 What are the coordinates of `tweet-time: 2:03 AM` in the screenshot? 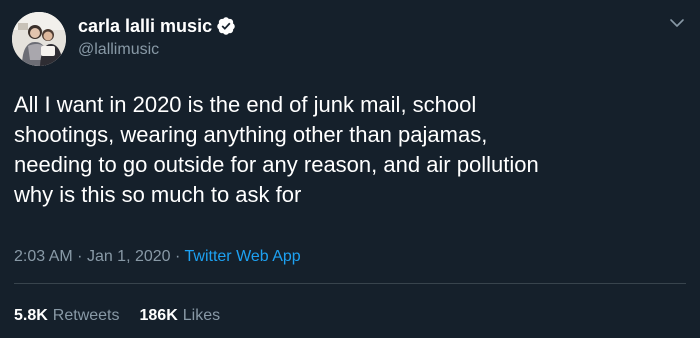 It's located at (43, 256).